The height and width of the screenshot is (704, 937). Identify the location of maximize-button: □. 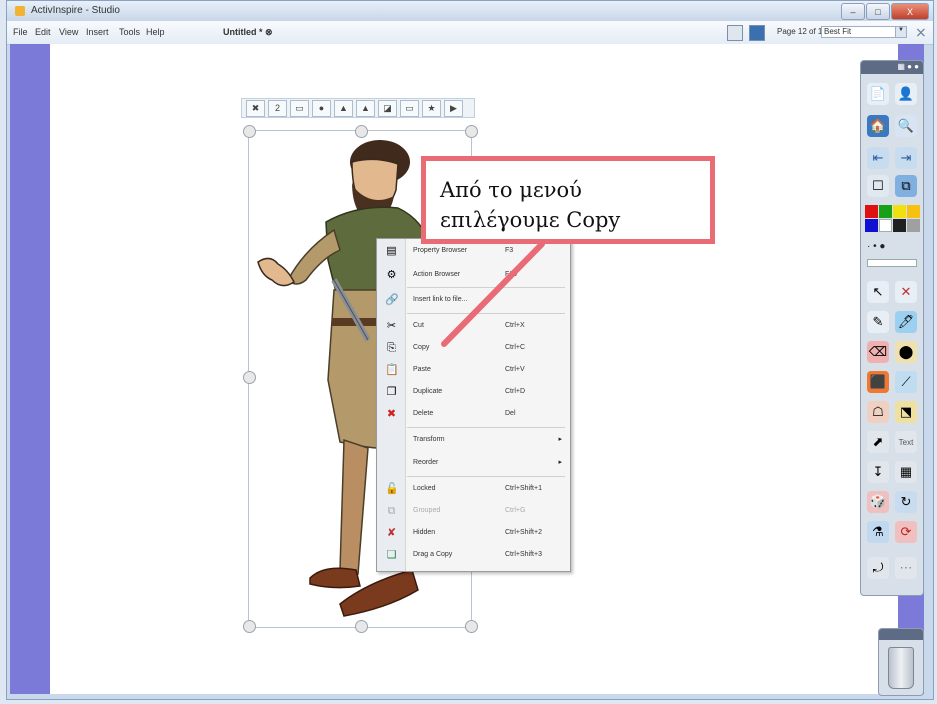
(878, 11).